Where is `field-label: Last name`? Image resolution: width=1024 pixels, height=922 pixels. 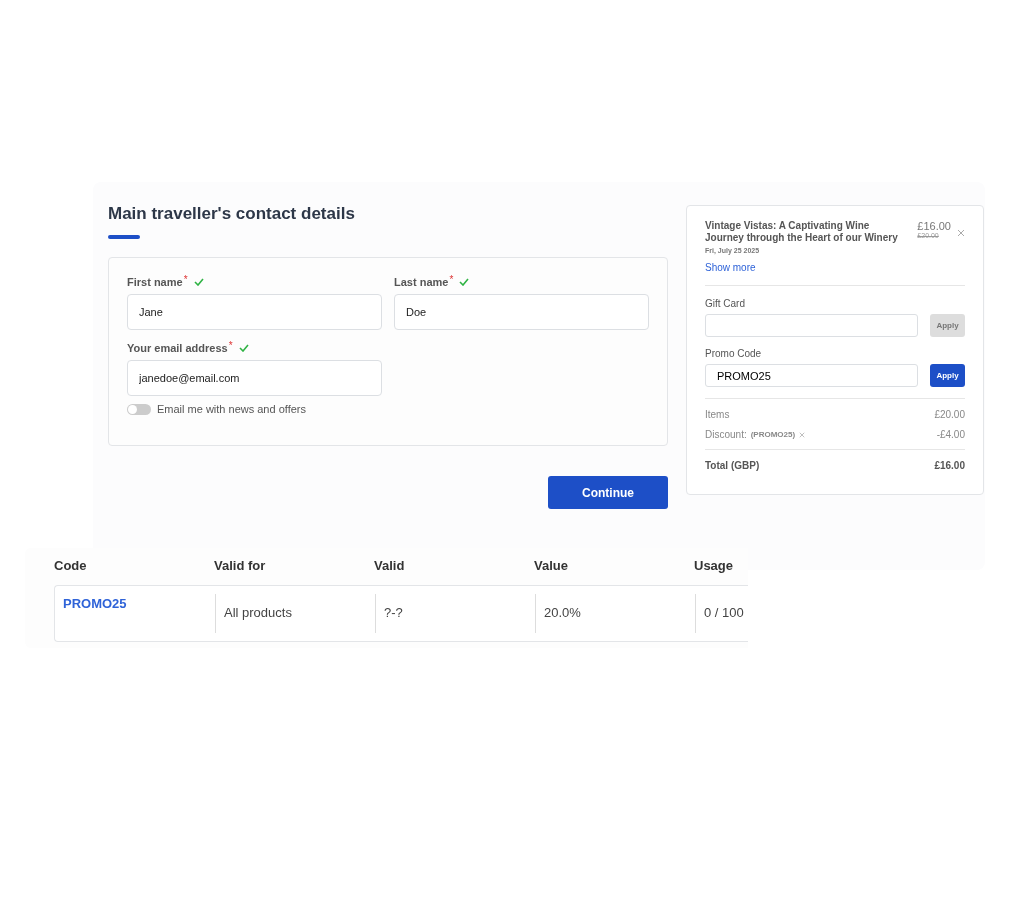 field-label: Last name is located at coordinates (421, 282).